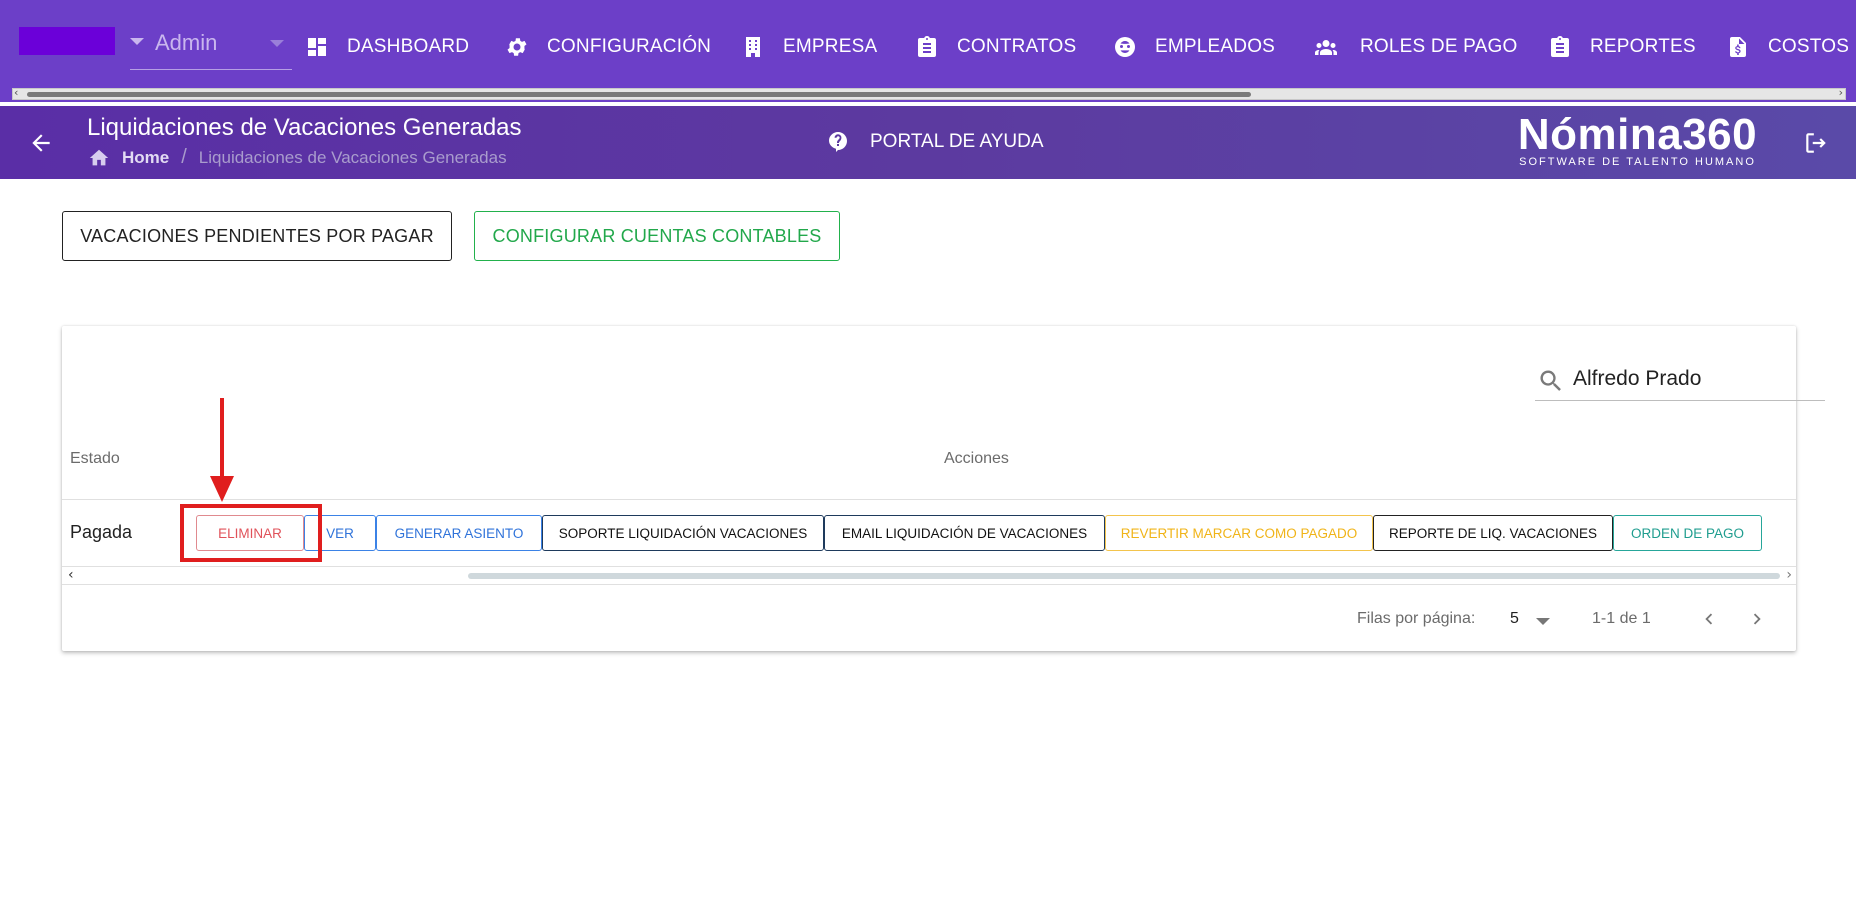 The height and width of the screenshot is (920, 1856). Describe the element at coordinates (1643, 46) in the screenshot. I see `nav-item-label: REPORTES` at that location.